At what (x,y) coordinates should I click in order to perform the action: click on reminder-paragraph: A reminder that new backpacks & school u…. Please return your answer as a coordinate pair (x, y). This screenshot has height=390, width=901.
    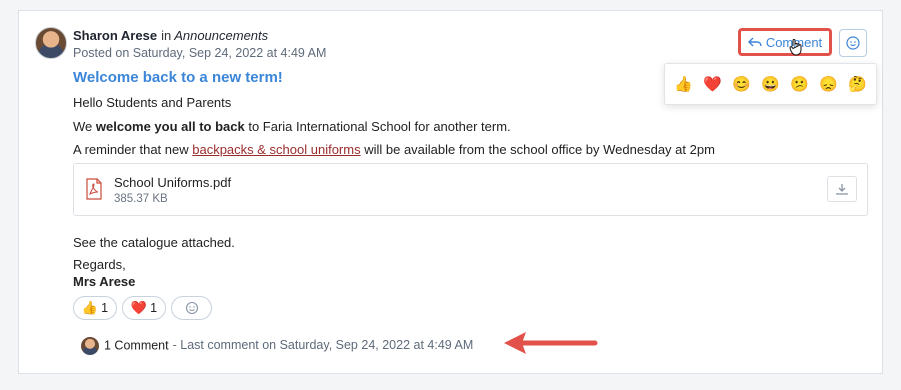
    Looking at the image, I should click on (394, 149).